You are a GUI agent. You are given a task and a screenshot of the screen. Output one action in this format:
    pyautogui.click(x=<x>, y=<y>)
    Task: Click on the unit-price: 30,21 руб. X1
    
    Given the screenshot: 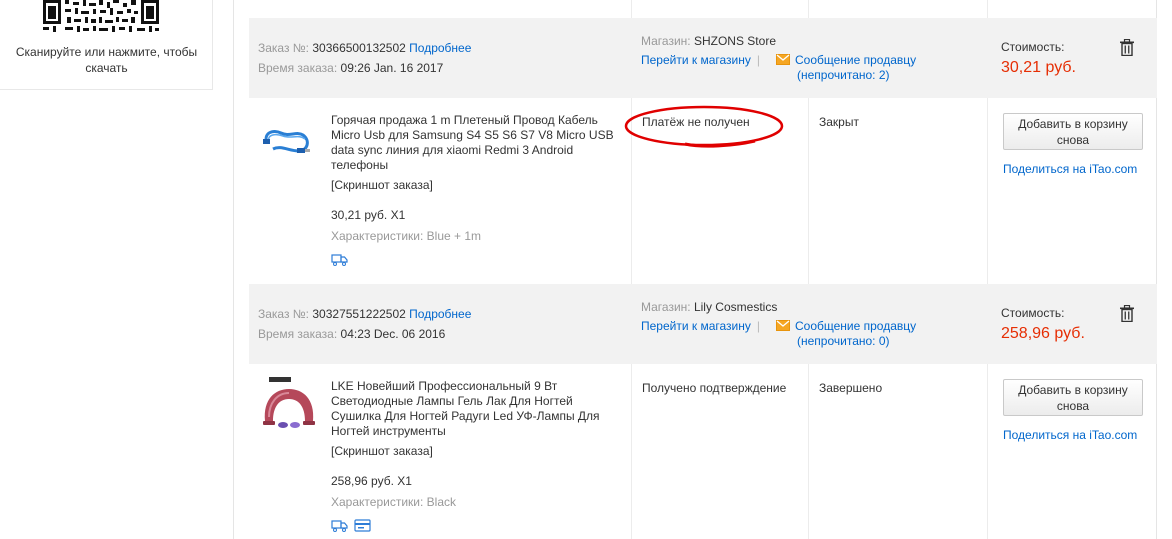 What is the action you would take?
    pyautogui.click(x=368, y=215)
    